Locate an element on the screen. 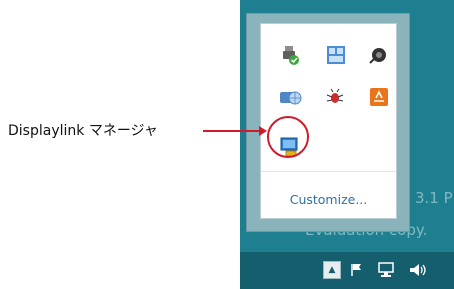  sound-mixer-icon is located at coordinates (378, 55).